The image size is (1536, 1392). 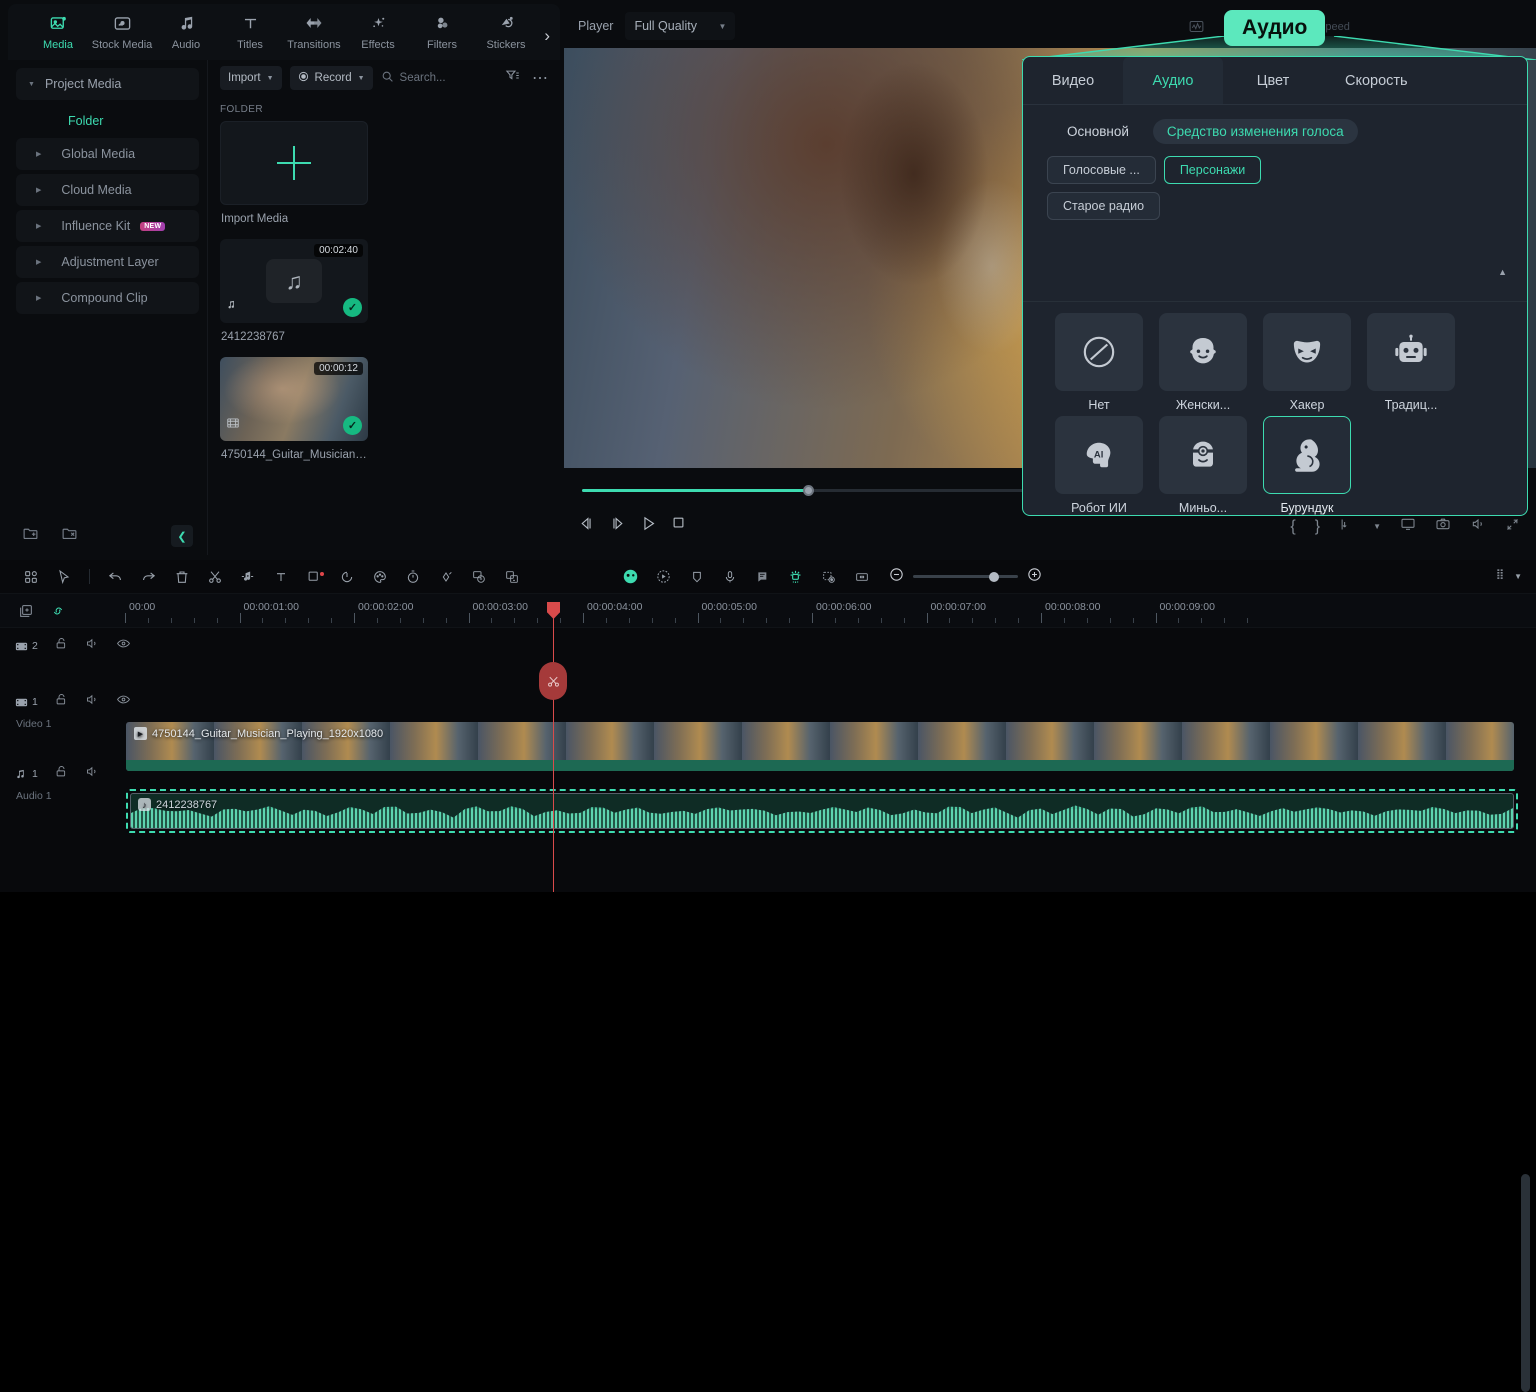 I want to click on fit-to-screen-icon, so click(x=861, y=577).